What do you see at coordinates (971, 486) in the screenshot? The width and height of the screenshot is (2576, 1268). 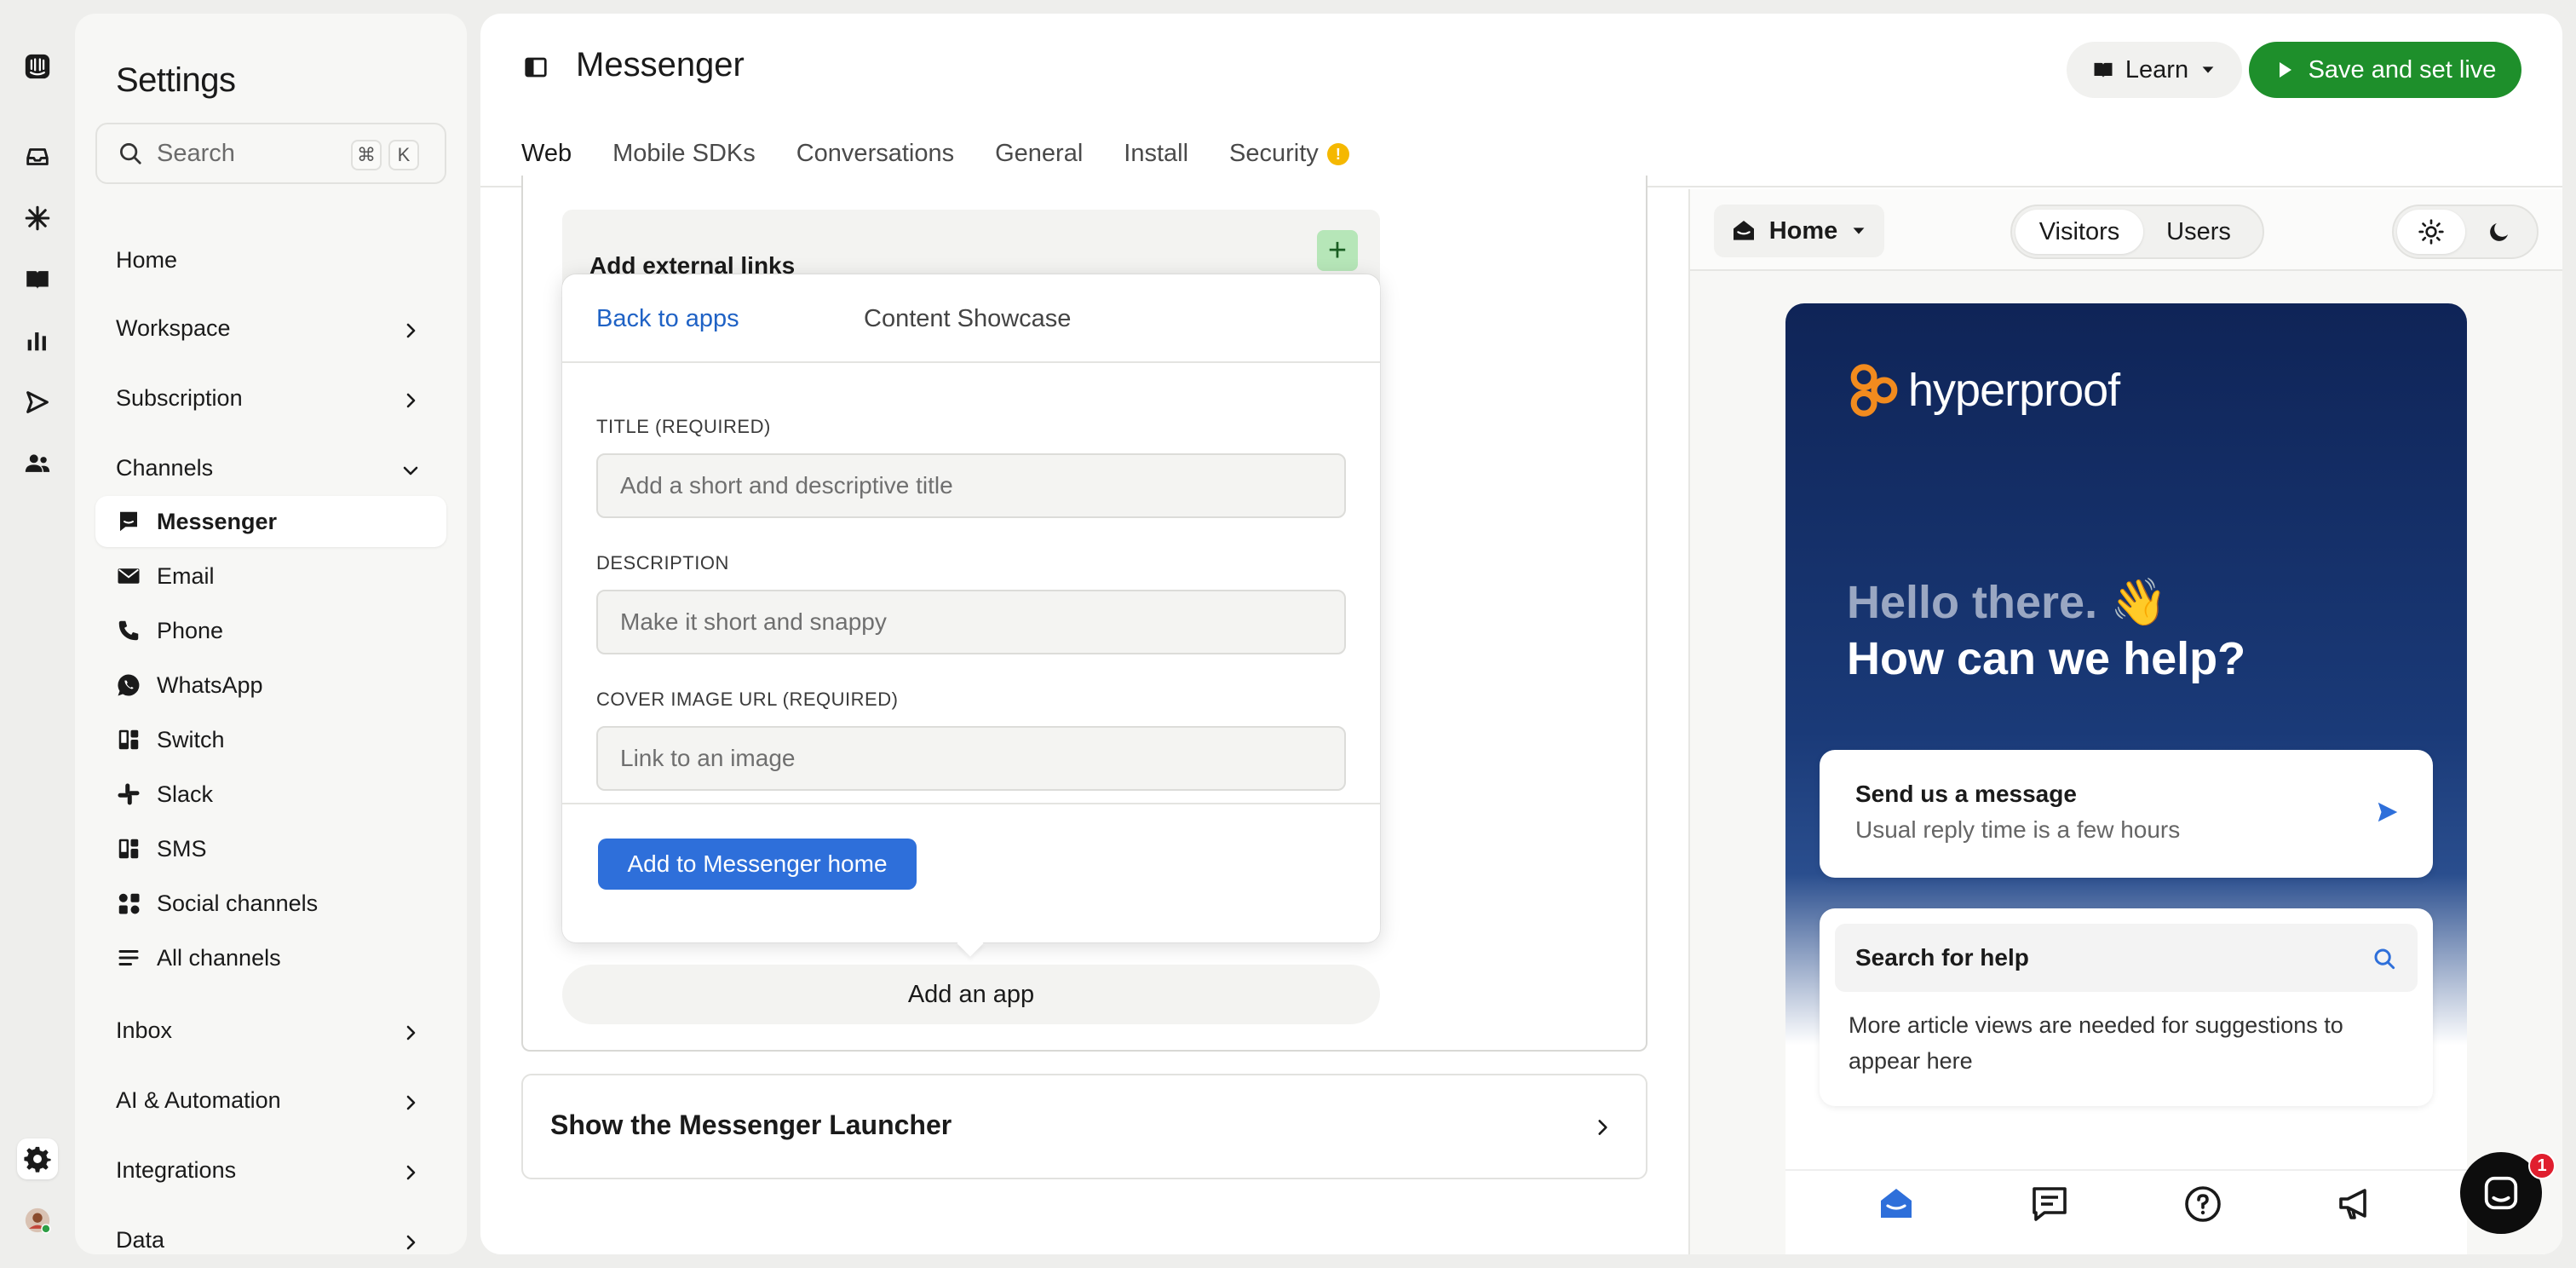 I see `title-input: Add a short and descriptive title` at bounding box center [971, 486].